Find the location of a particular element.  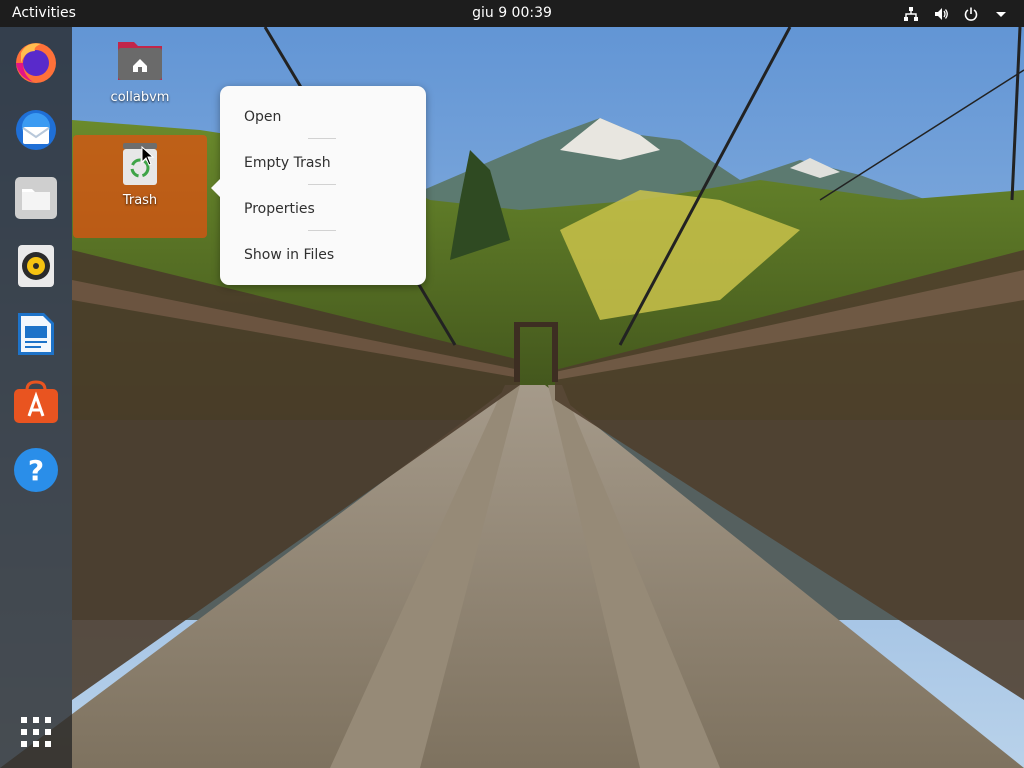

dock-rhythmbox is located at coordinates (36, 266).